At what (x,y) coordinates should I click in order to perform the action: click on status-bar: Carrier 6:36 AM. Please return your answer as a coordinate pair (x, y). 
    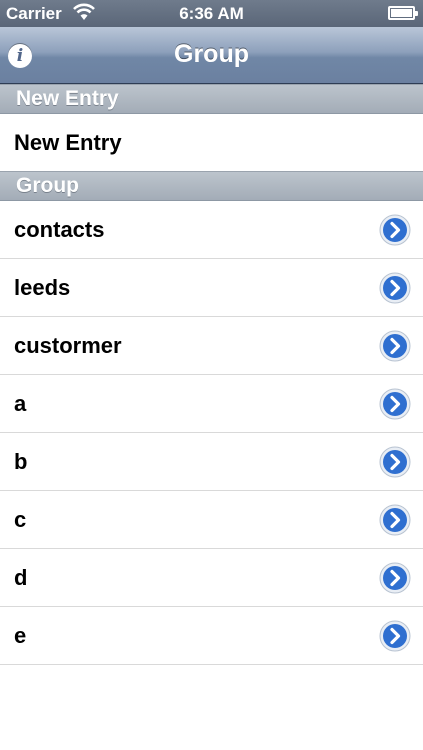
    Looking at the image, I should click on (211, 13).